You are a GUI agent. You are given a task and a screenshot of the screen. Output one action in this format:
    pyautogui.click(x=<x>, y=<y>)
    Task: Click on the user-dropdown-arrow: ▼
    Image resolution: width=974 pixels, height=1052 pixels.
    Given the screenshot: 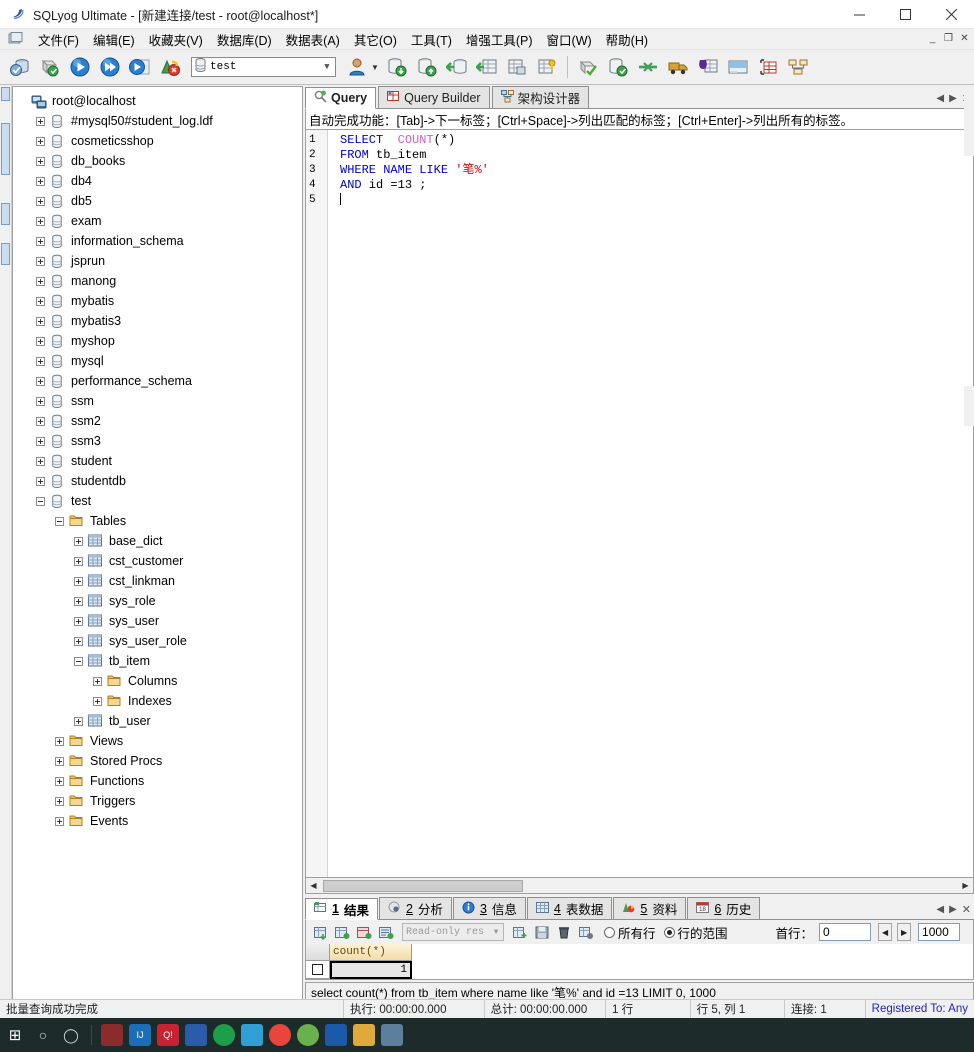 What is the action you would take?
    pyautogui.click(x=375, y=67)
    